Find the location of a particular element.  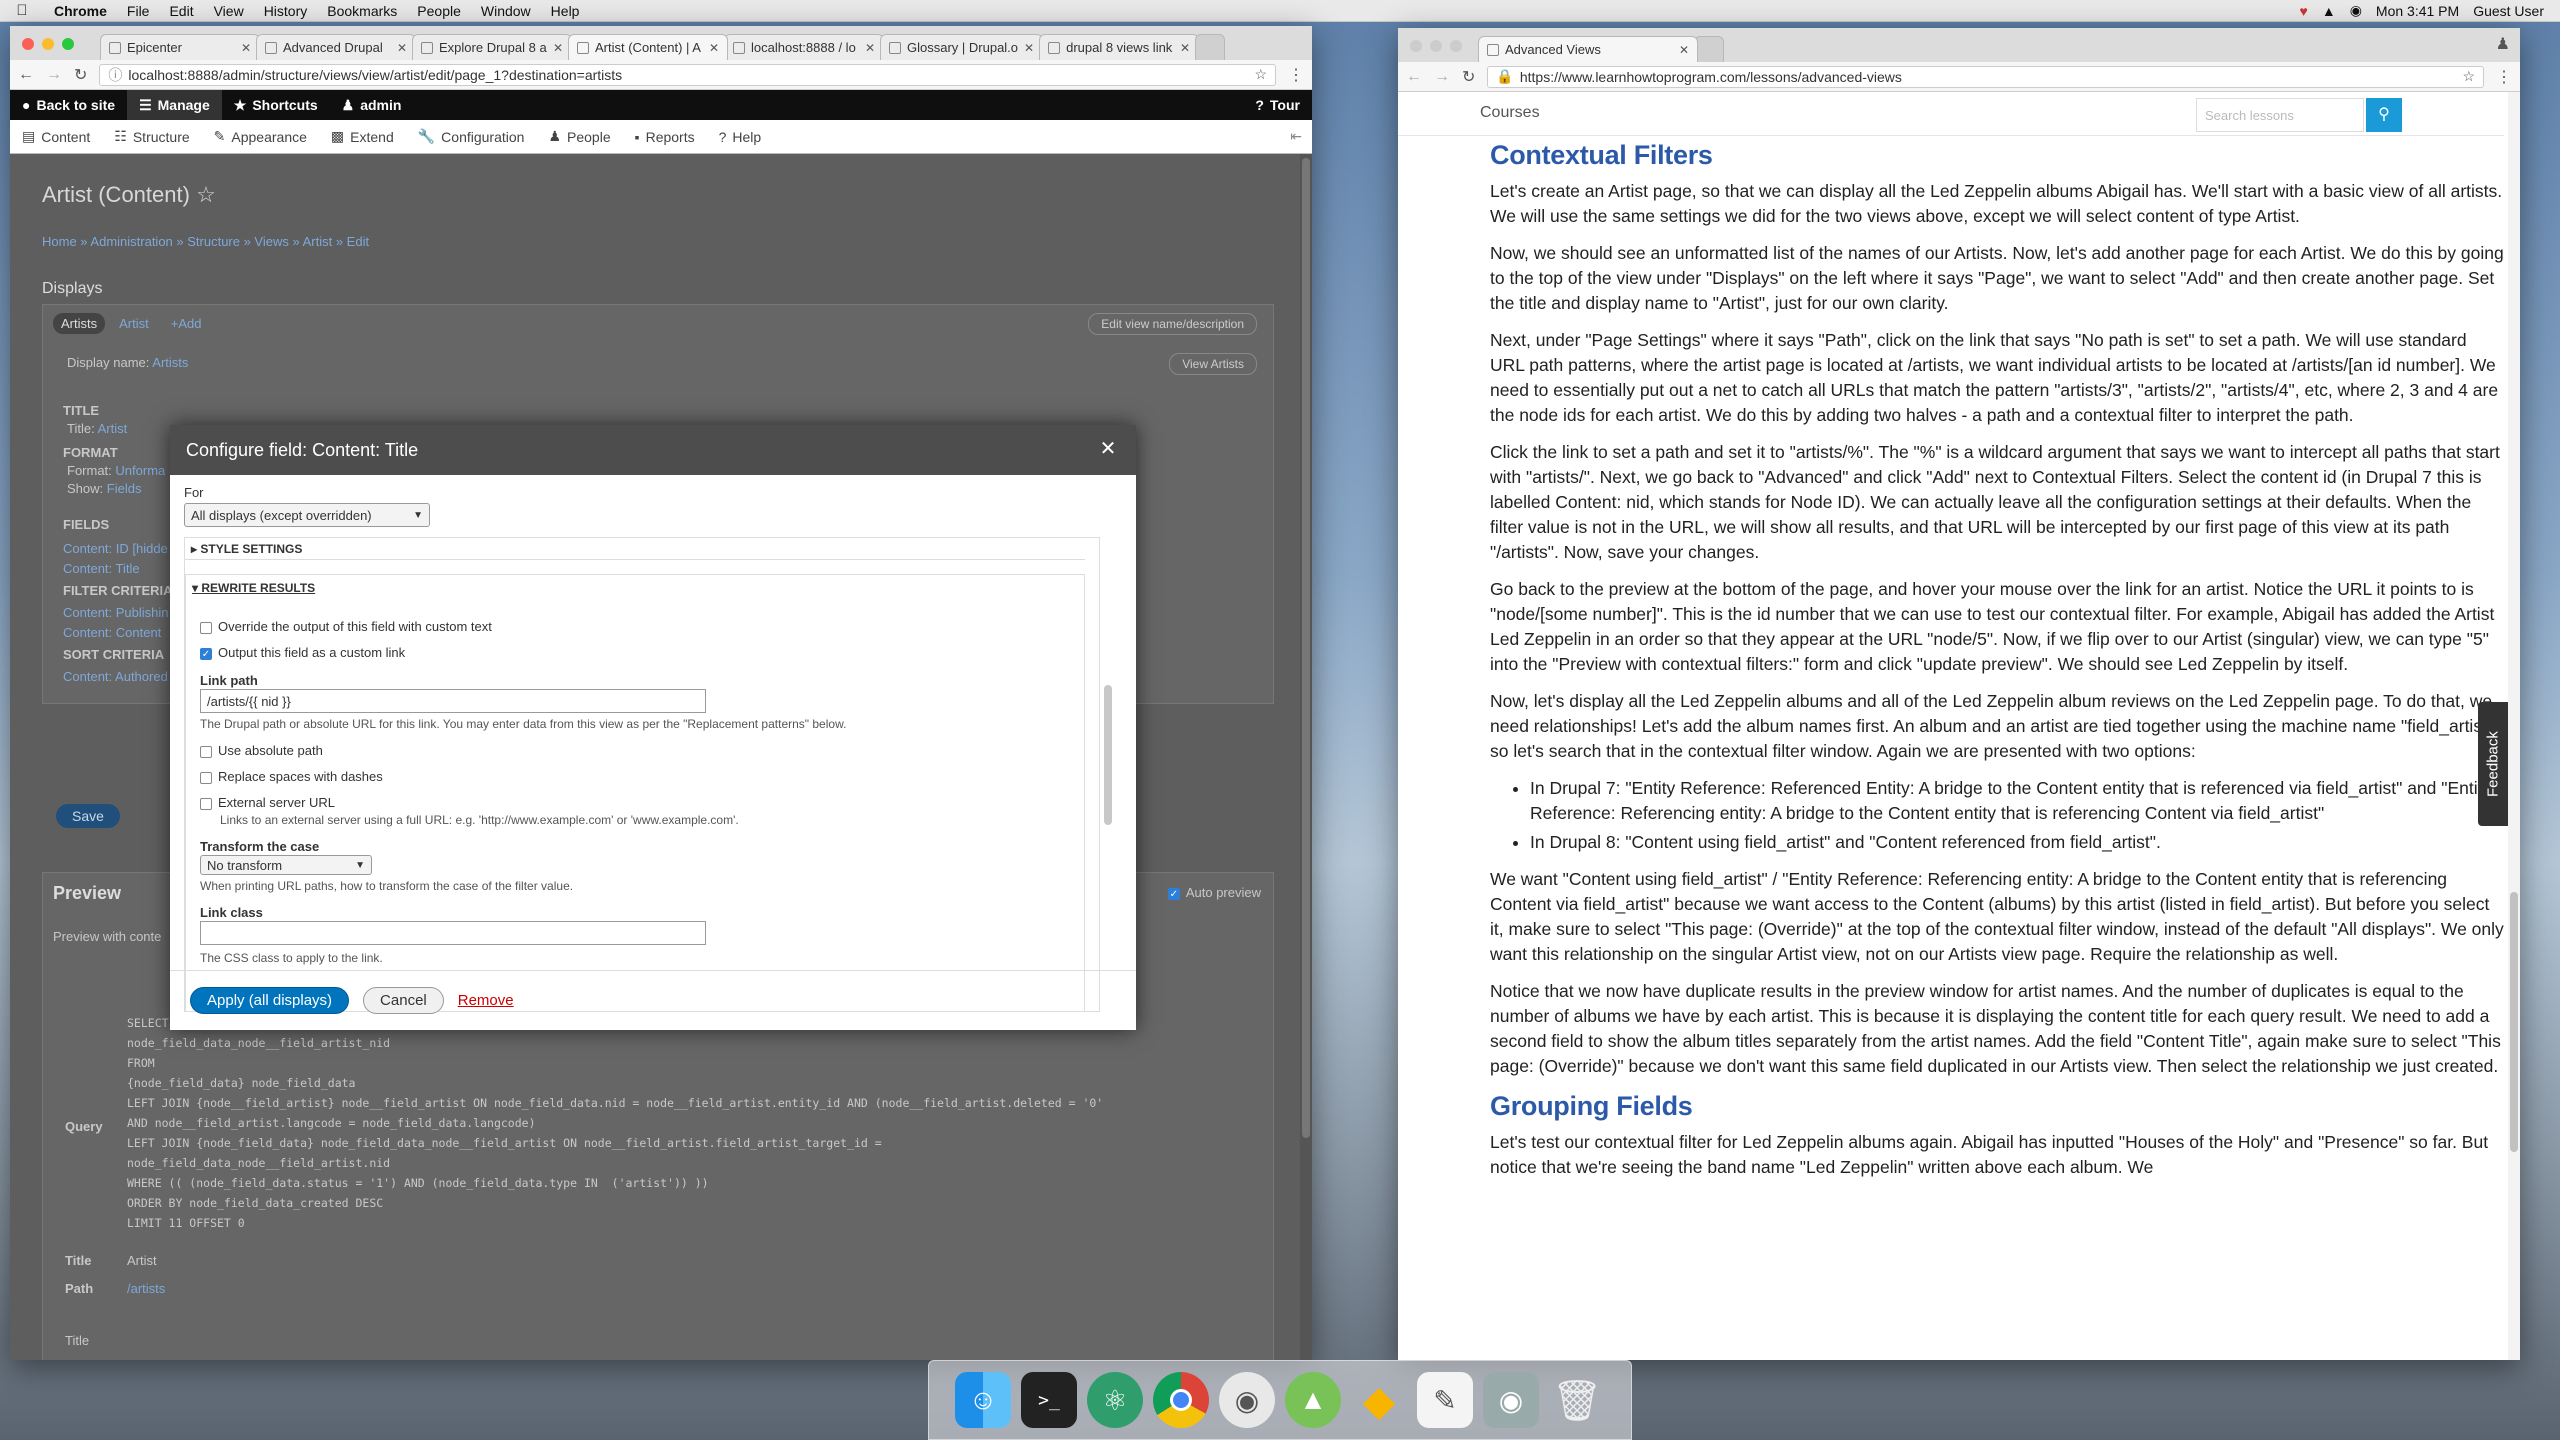

field-content-title: Content: Title is located at coordinates (101, 568).